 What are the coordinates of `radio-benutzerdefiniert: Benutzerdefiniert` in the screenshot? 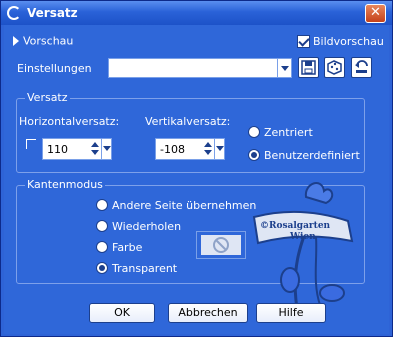 It's located at (304, 155).